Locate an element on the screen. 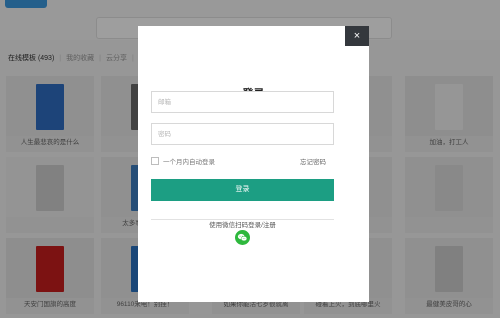 The width and height of the screenshot is (500, 318). forgot-password-link: 忘记密码 is located at coordinates (313, 161).